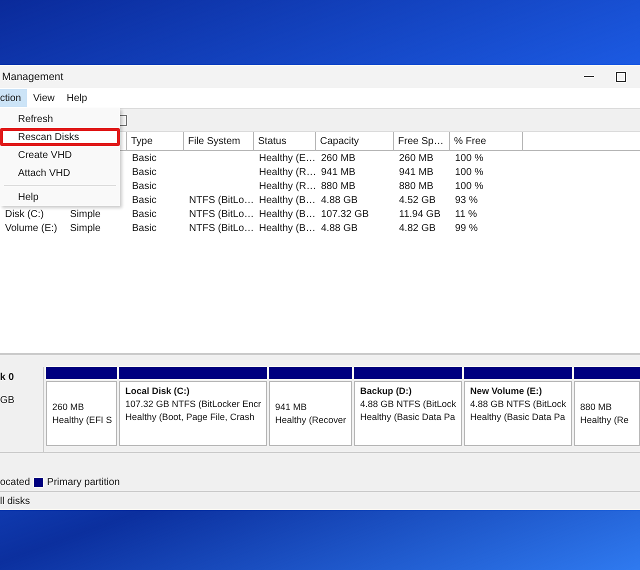 The width and height of the screenshot is (640, 570). I want to click on partition-box: 880 MB Healthy (Re, so click(607, 413).